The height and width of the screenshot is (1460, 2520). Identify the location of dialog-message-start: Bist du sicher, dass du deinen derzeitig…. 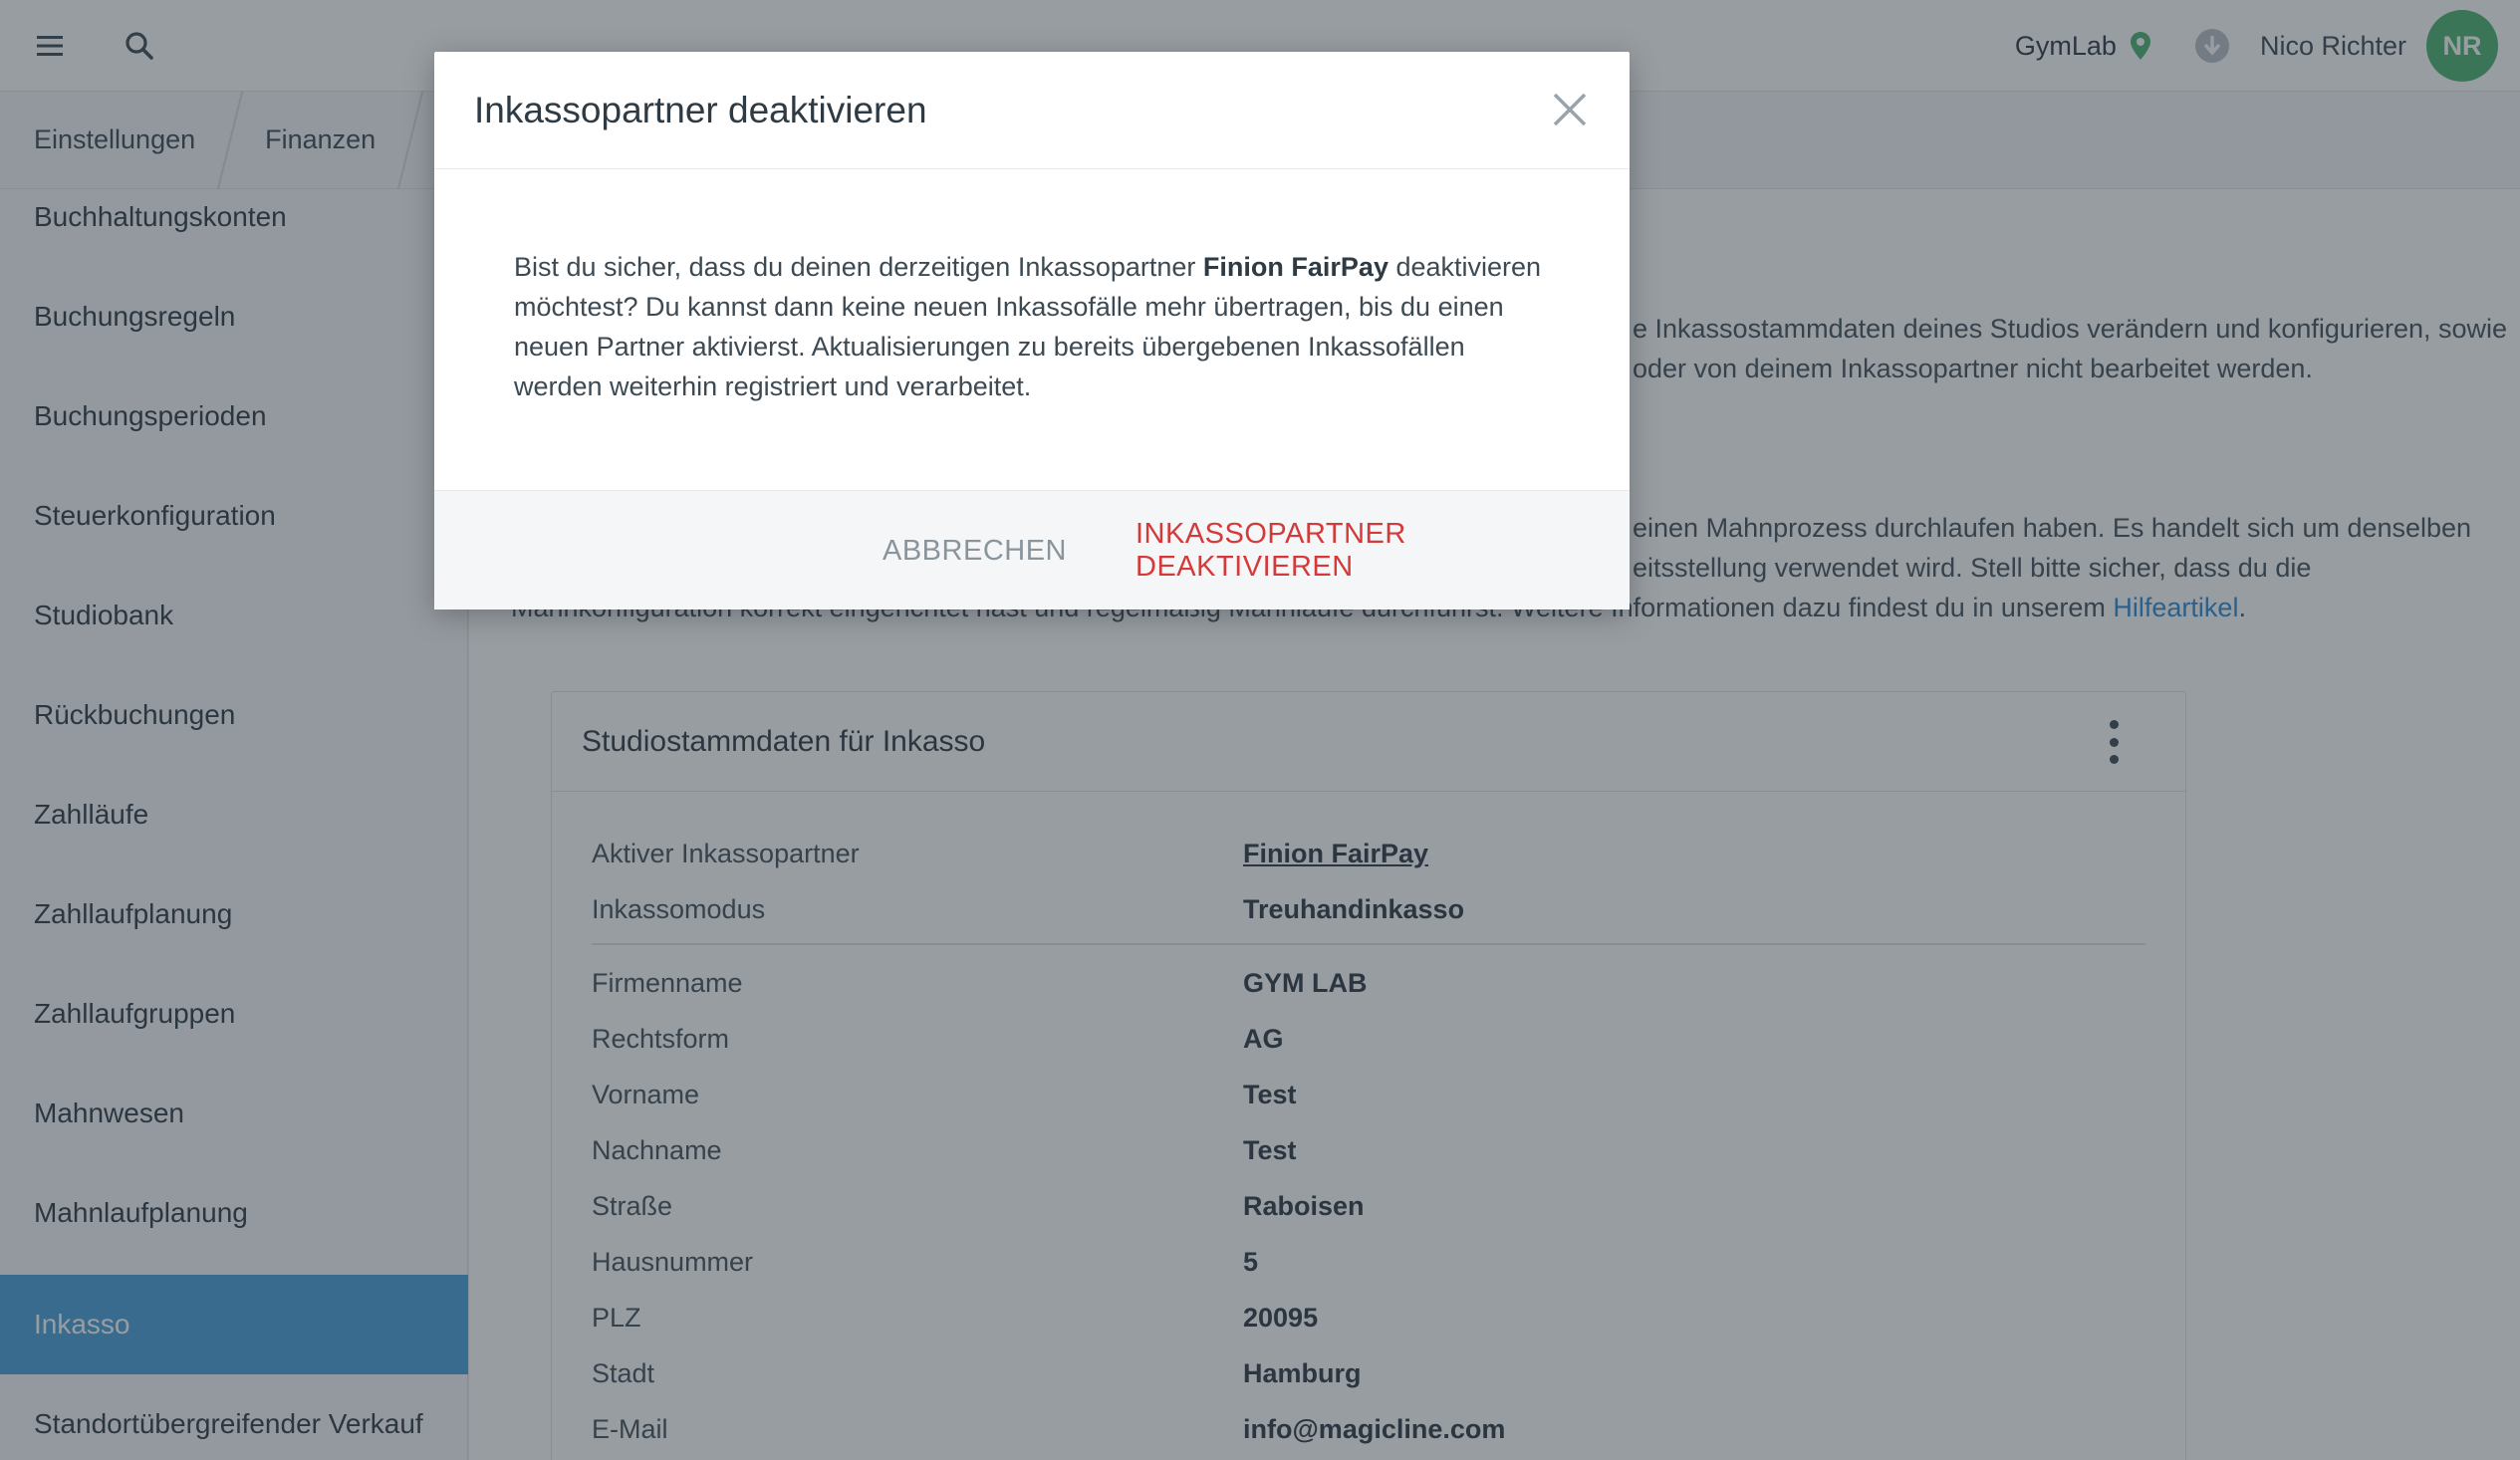
(858, 267).